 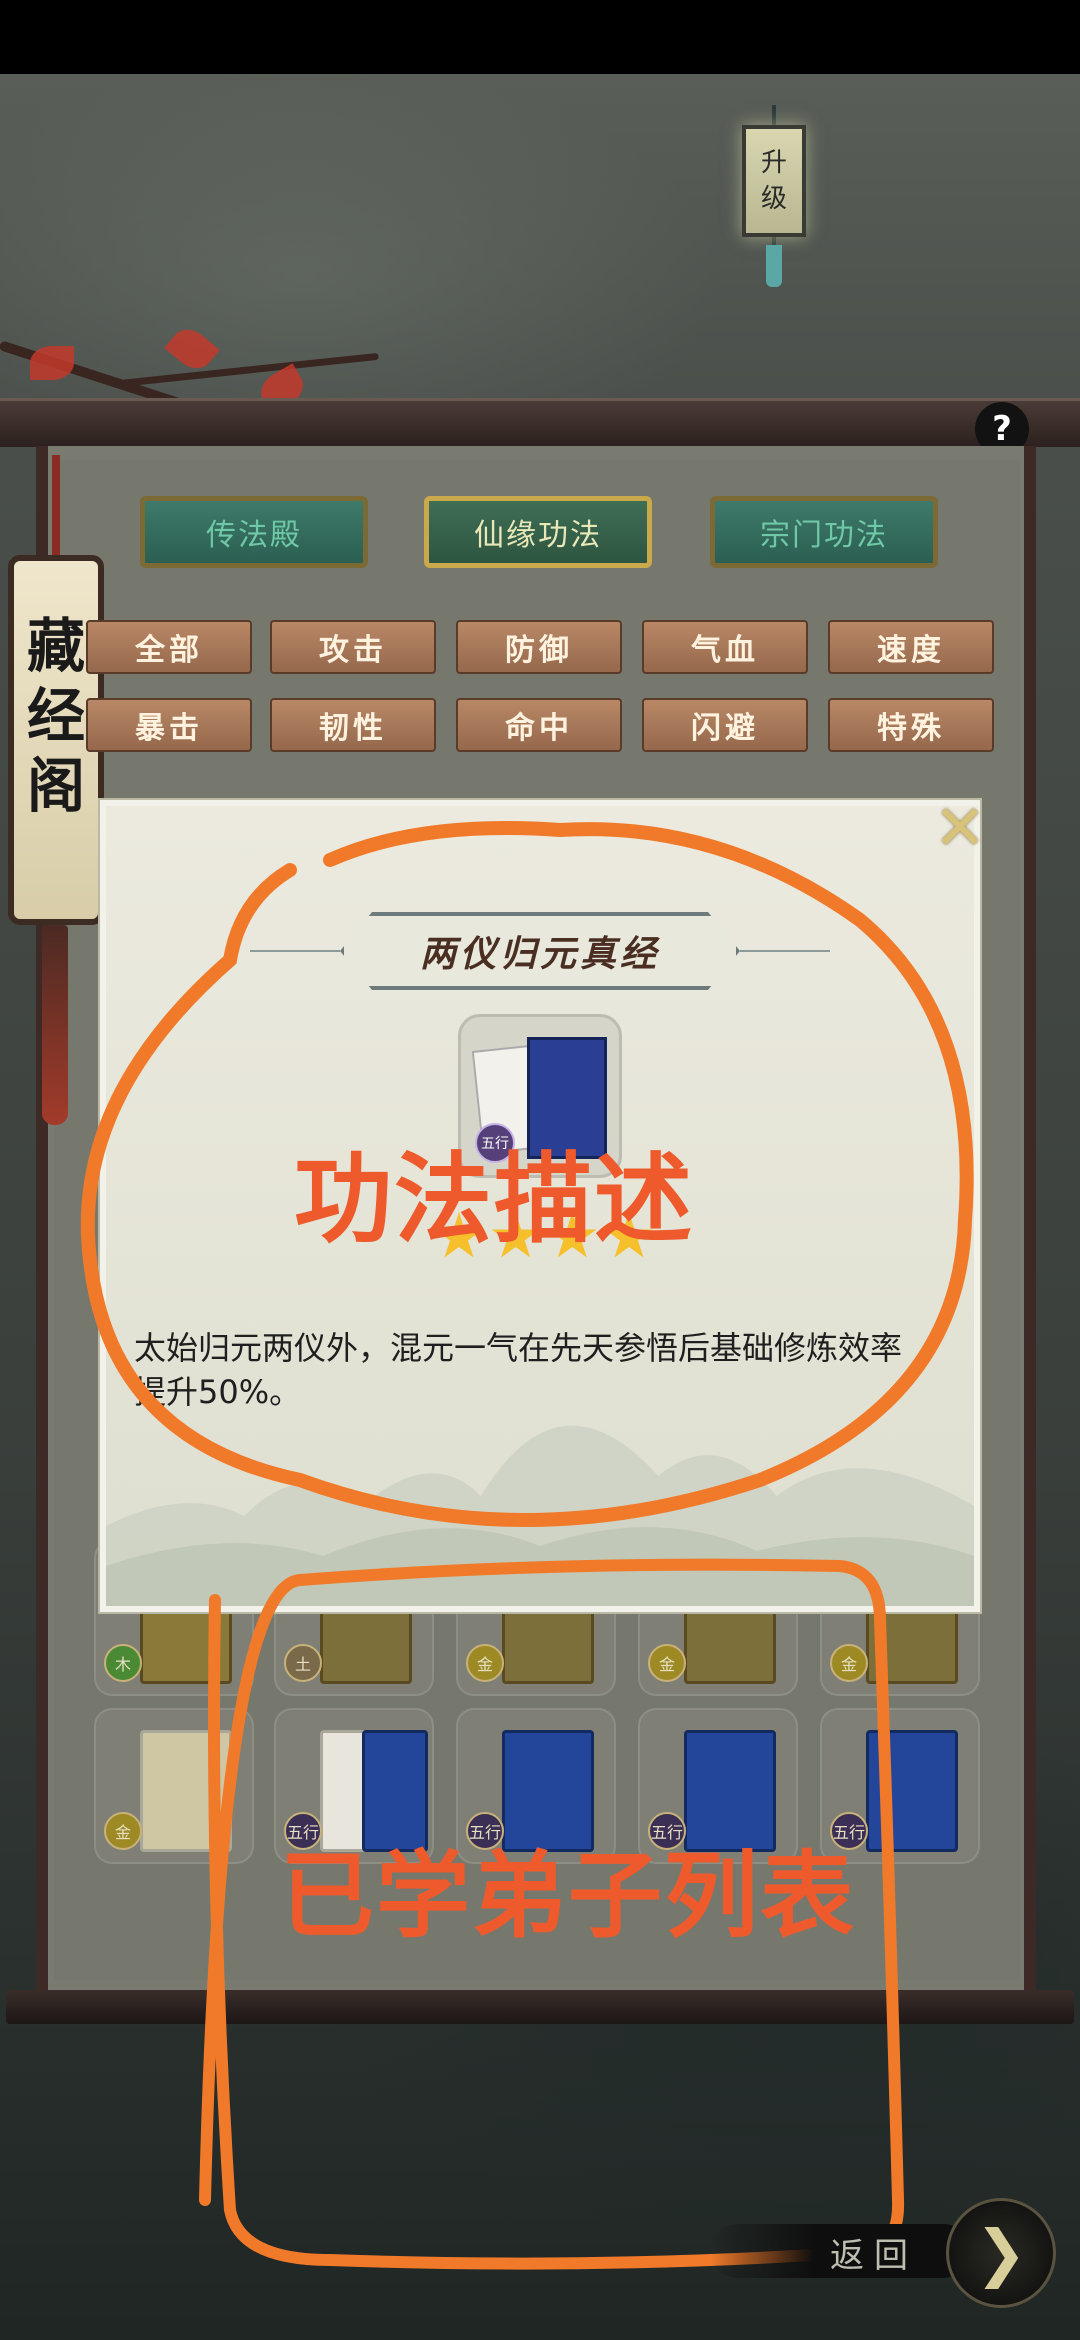 What do you see at coordinates (773, 199) in the screenshot?
I see `upgrade-sign-char: 级` at bounding box center [773, 199].